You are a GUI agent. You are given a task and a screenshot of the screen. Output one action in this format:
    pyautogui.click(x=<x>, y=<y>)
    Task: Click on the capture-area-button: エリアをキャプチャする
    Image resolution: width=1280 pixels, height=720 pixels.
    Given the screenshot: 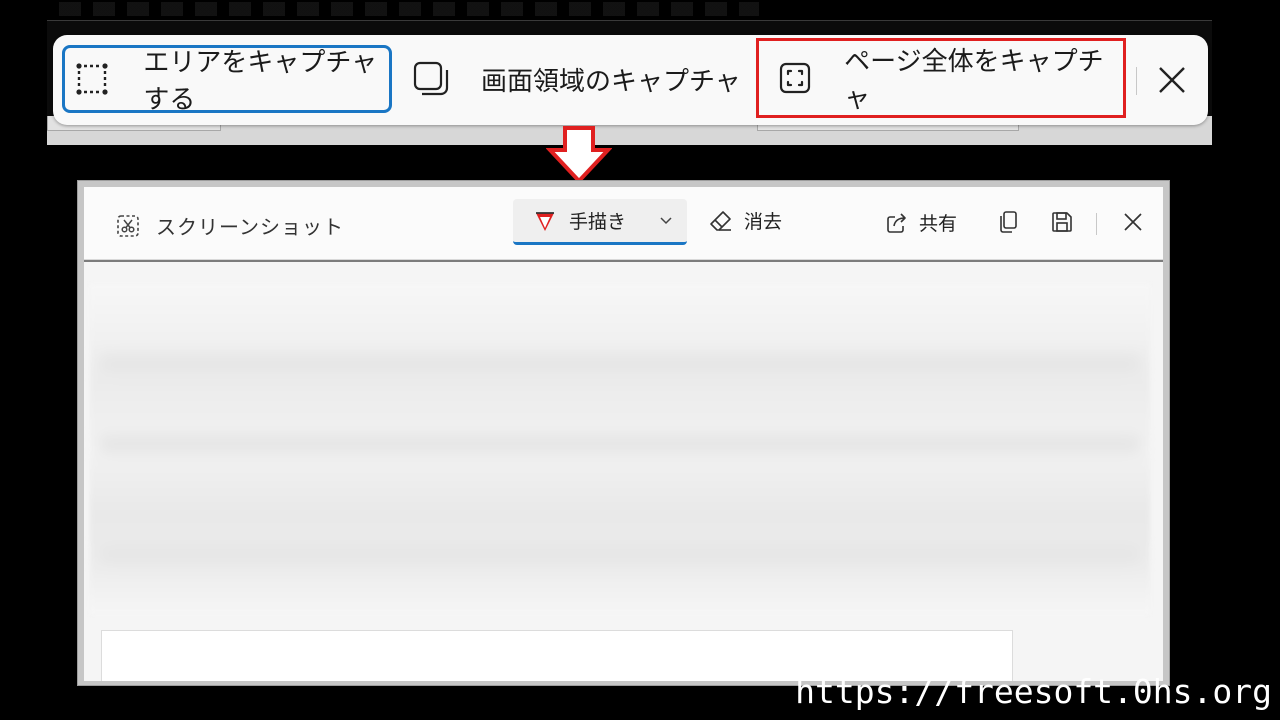 What is the action you would take?
    pyautogui.click(x=227, y=80)
    